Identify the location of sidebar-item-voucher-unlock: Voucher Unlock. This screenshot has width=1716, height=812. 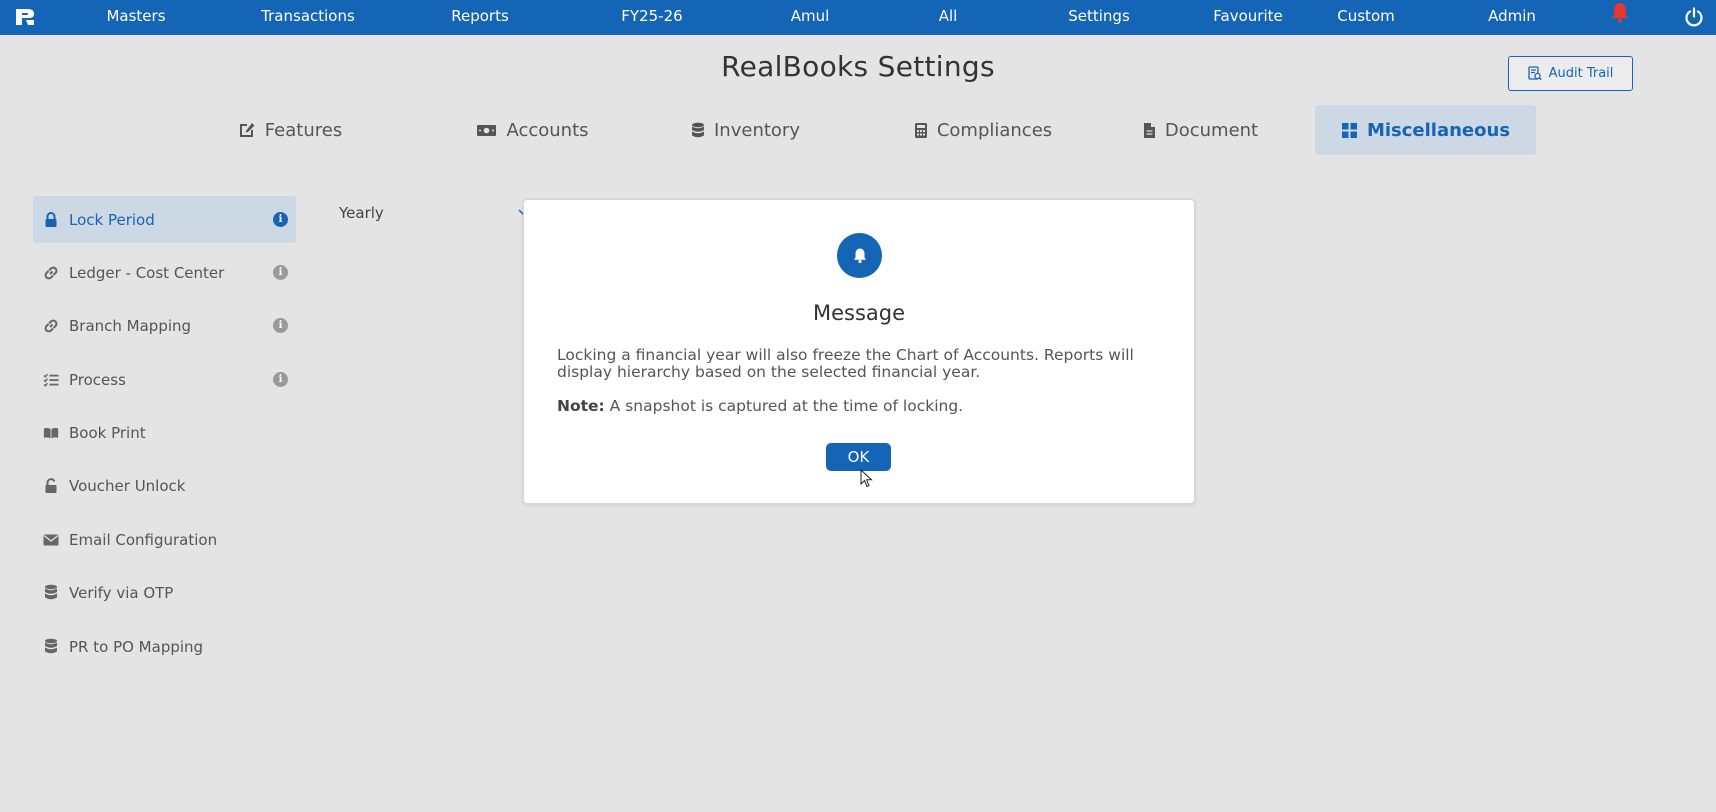
(164, 485).